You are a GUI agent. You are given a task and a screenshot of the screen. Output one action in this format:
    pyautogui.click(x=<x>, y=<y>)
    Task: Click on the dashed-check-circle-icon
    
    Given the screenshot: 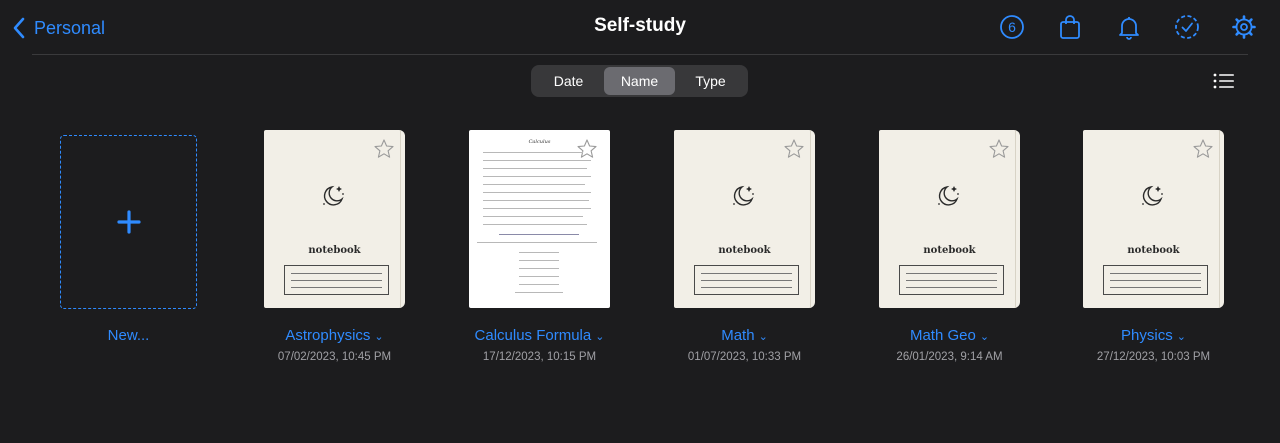 What is the action you would take?
    pyautogui.click(x=1187, y=27)
    